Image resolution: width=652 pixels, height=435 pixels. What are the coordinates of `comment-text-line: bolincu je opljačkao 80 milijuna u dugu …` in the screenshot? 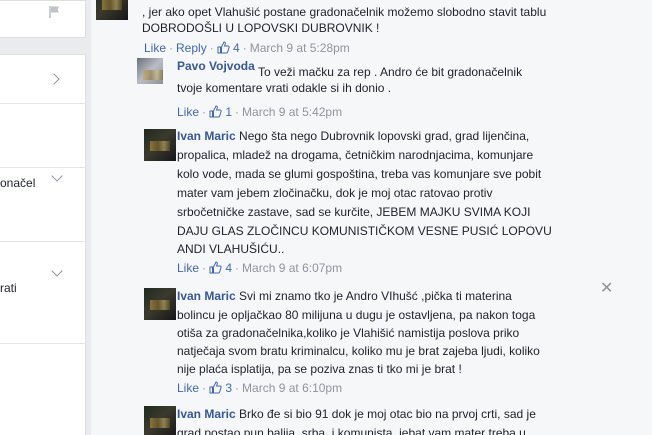 It's located at (356, 315).